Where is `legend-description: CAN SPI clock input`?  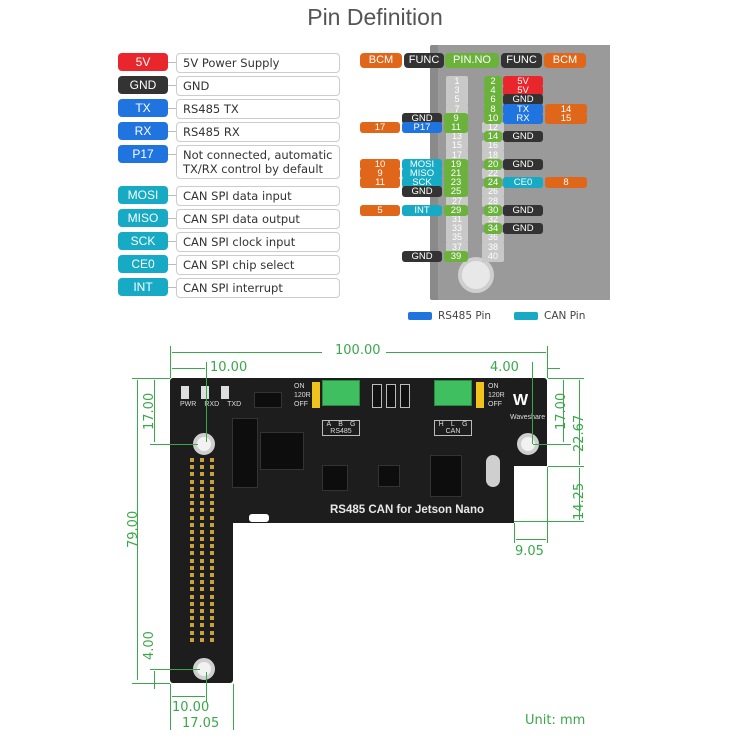
legend-description: CAN SPI clock input is located at coordinates (258, 242).